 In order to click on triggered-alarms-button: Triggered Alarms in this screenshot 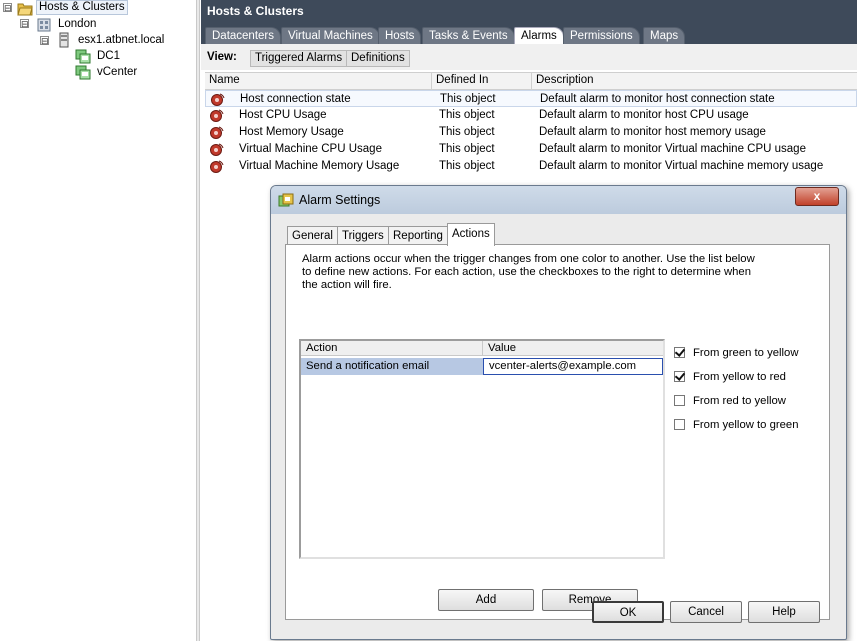, I will do `click(299, 58)`.